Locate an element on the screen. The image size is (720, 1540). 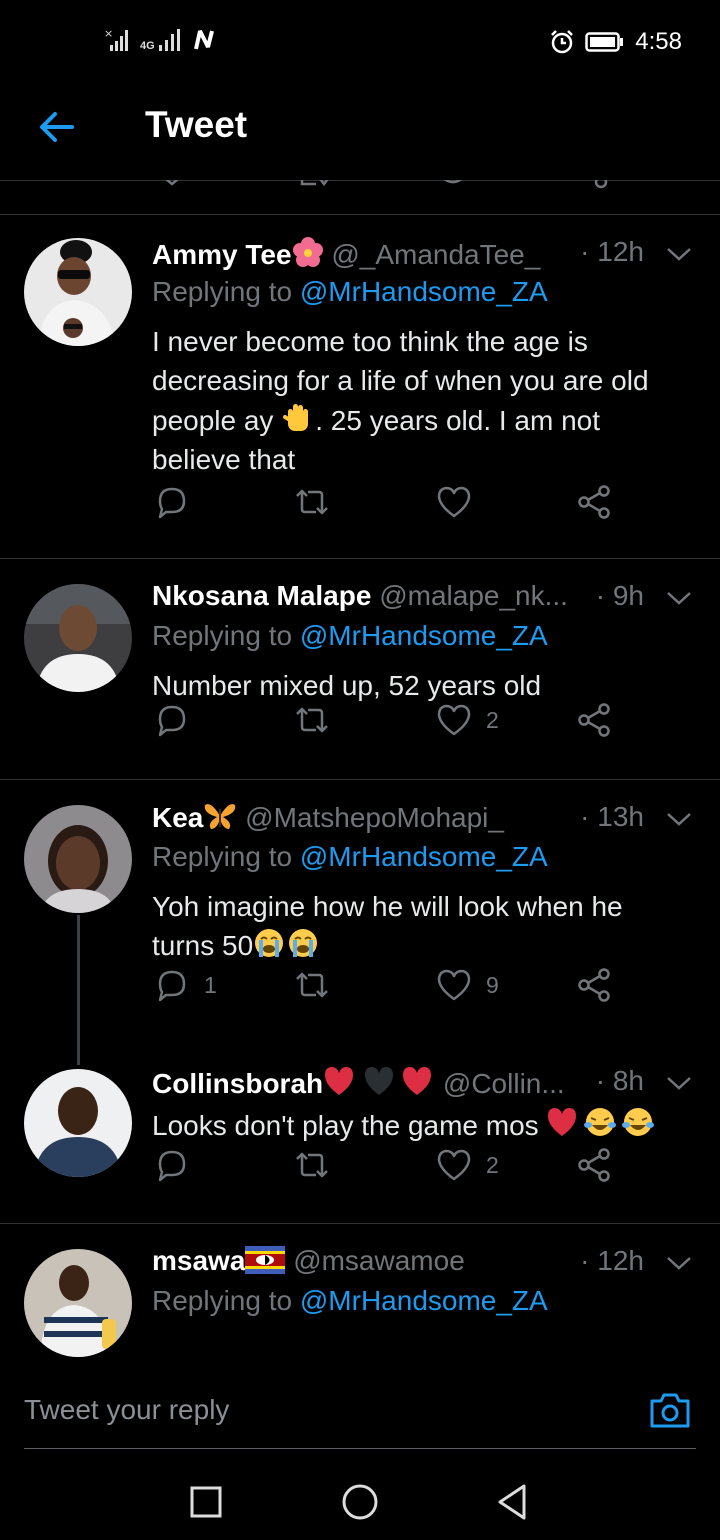
raised-hand-emoji is located at coordinates (296, 417).